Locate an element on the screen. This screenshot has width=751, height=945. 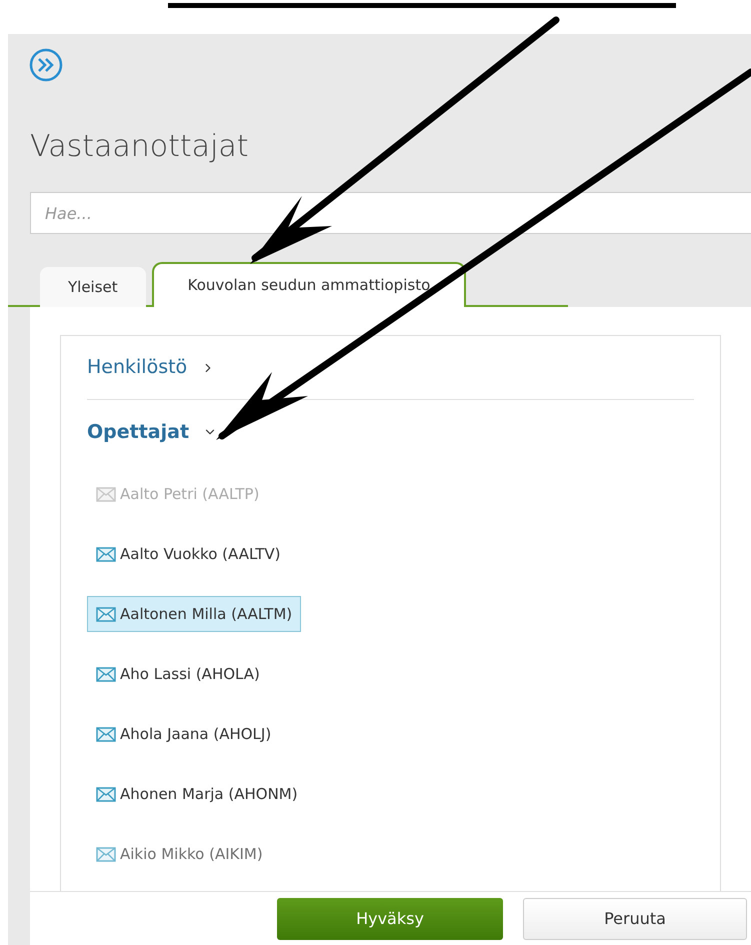
cancel-button: Peruuta is located at coordinates (635, 919).